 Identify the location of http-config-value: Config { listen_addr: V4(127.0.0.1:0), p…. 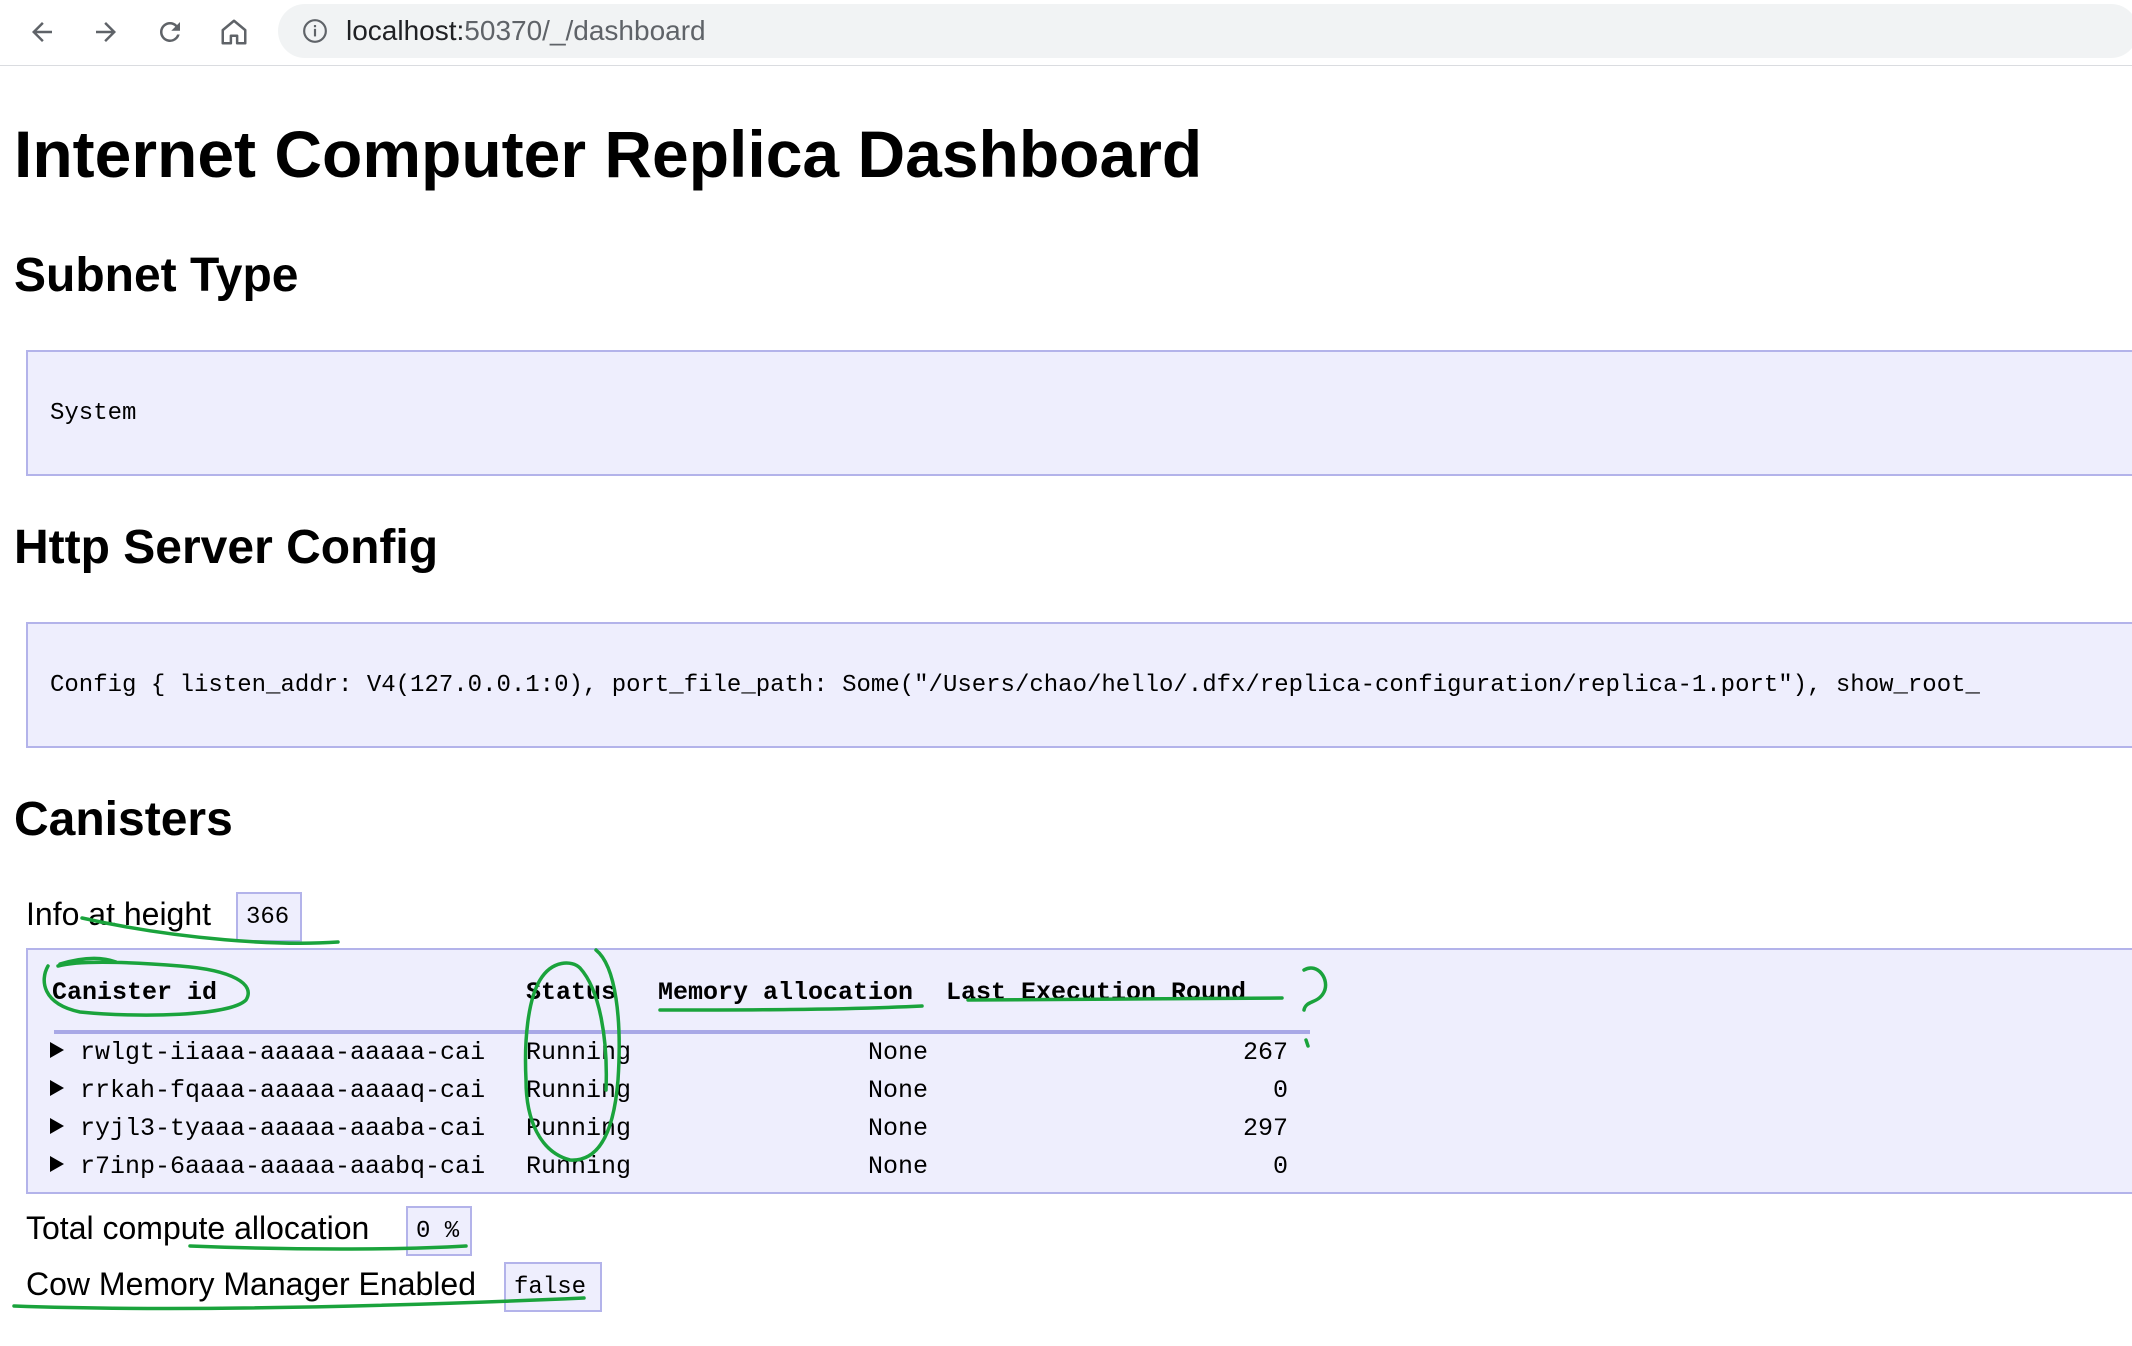
(1015, 685).